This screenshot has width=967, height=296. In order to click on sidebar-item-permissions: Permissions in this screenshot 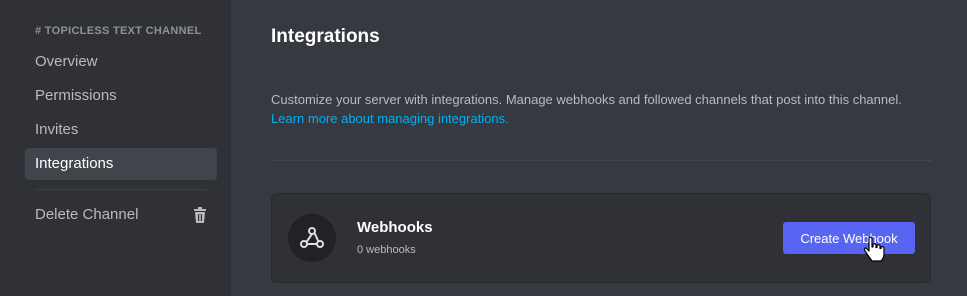, I will do `click(121, 96)`.